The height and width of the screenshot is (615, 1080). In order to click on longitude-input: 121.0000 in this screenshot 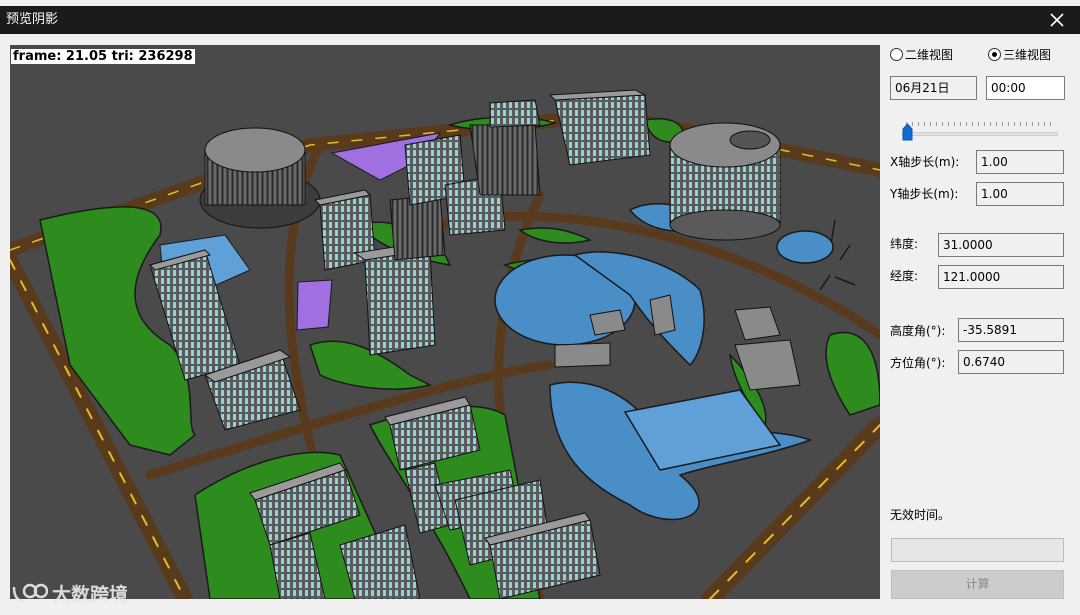, I will do `click(1001, 277)`.